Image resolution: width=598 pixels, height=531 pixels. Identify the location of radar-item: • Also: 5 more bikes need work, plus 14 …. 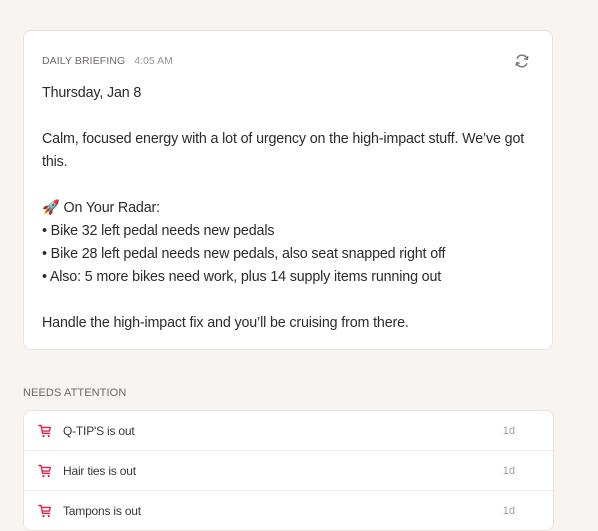
(242, 277).